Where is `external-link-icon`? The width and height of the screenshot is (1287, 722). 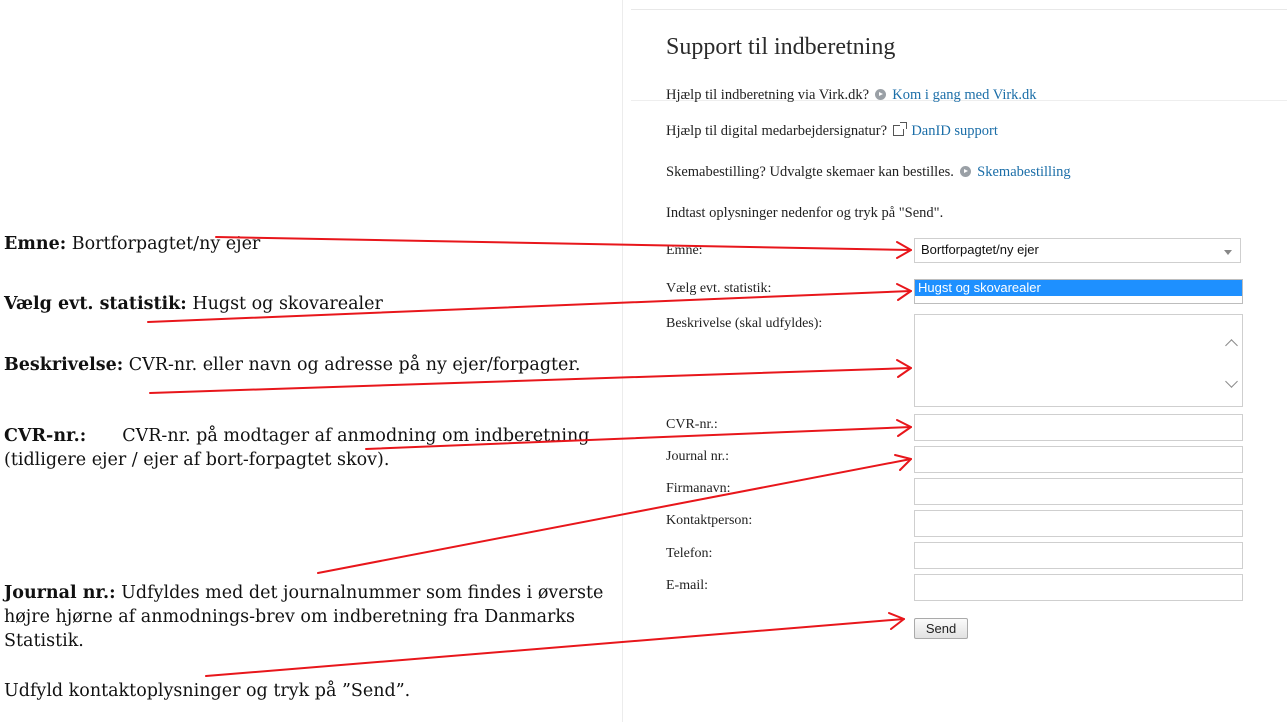
external-link-icon is located at coordinates (899, 129).